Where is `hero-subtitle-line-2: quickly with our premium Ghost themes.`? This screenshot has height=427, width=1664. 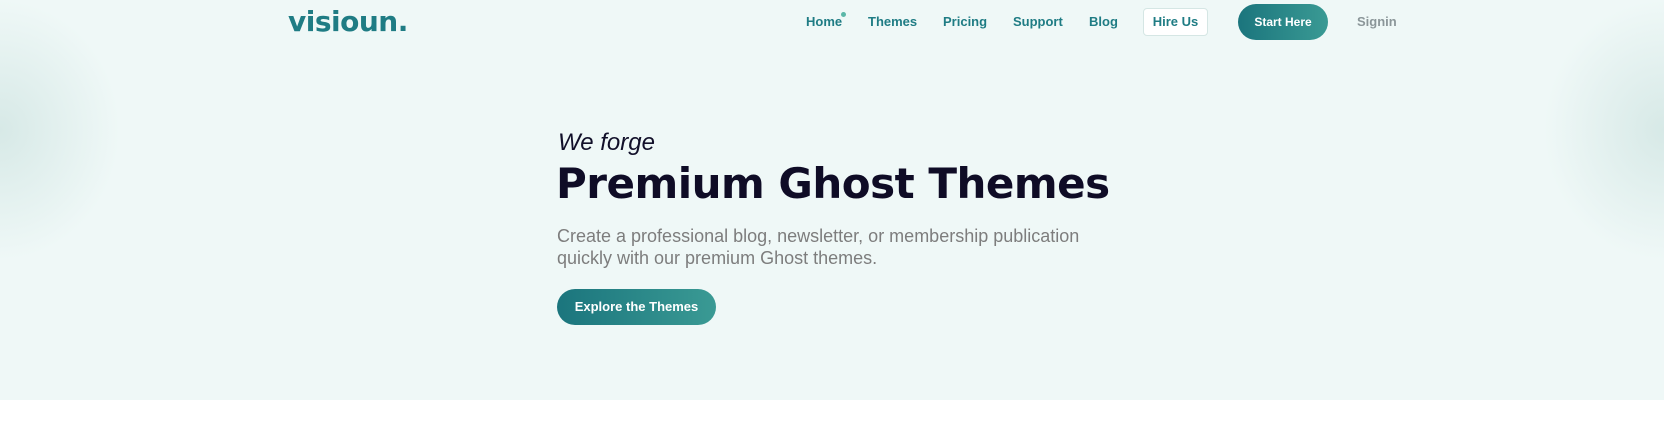
hero-subtitle-line-2: quickly with our premium Ghost themes. is located at coordinates (717, 258).